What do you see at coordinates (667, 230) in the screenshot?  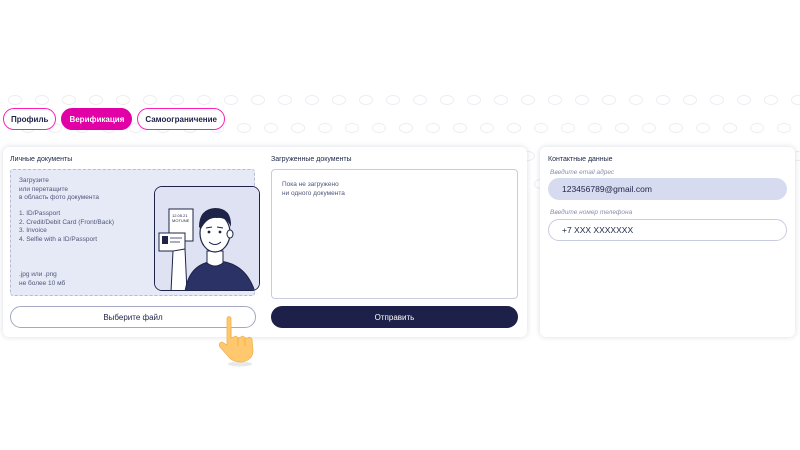 I see `phone-field: +7 XXX XXXXXXX` at bounding box center [667, 230].